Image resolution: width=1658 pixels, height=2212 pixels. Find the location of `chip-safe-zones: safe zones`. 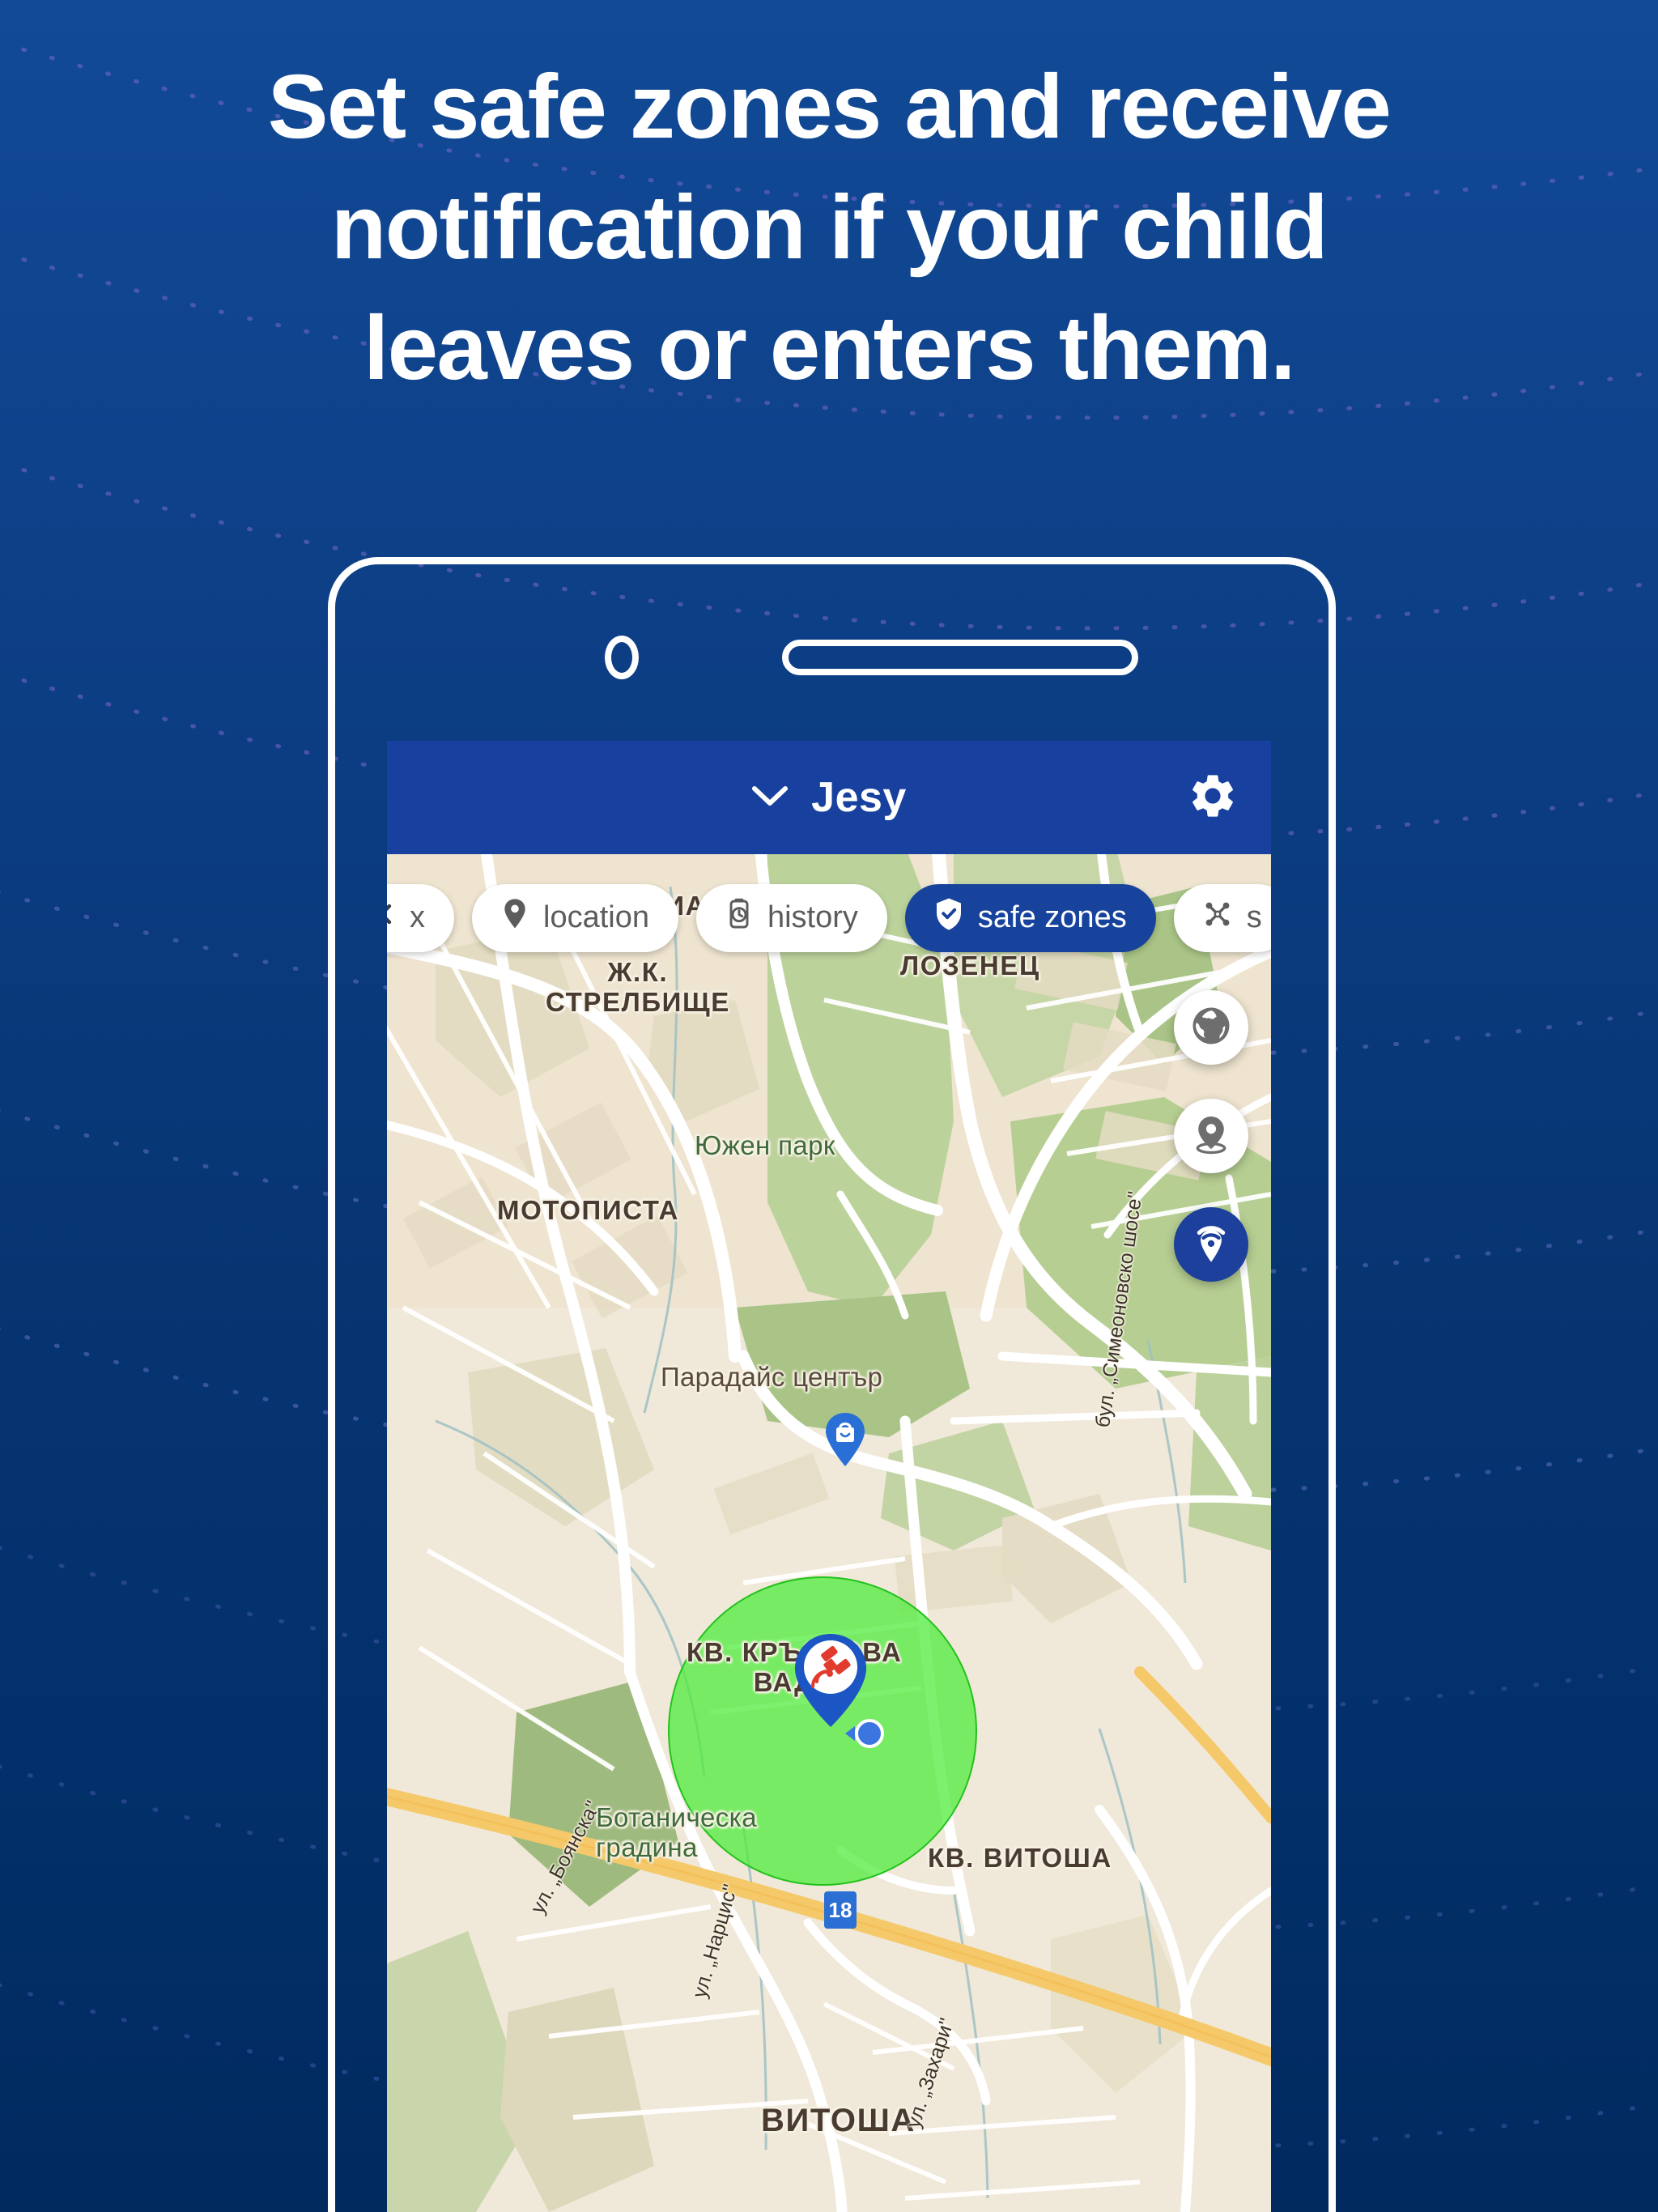

chip-safe-zones: safe zones is located at coordinates (1030, 918).